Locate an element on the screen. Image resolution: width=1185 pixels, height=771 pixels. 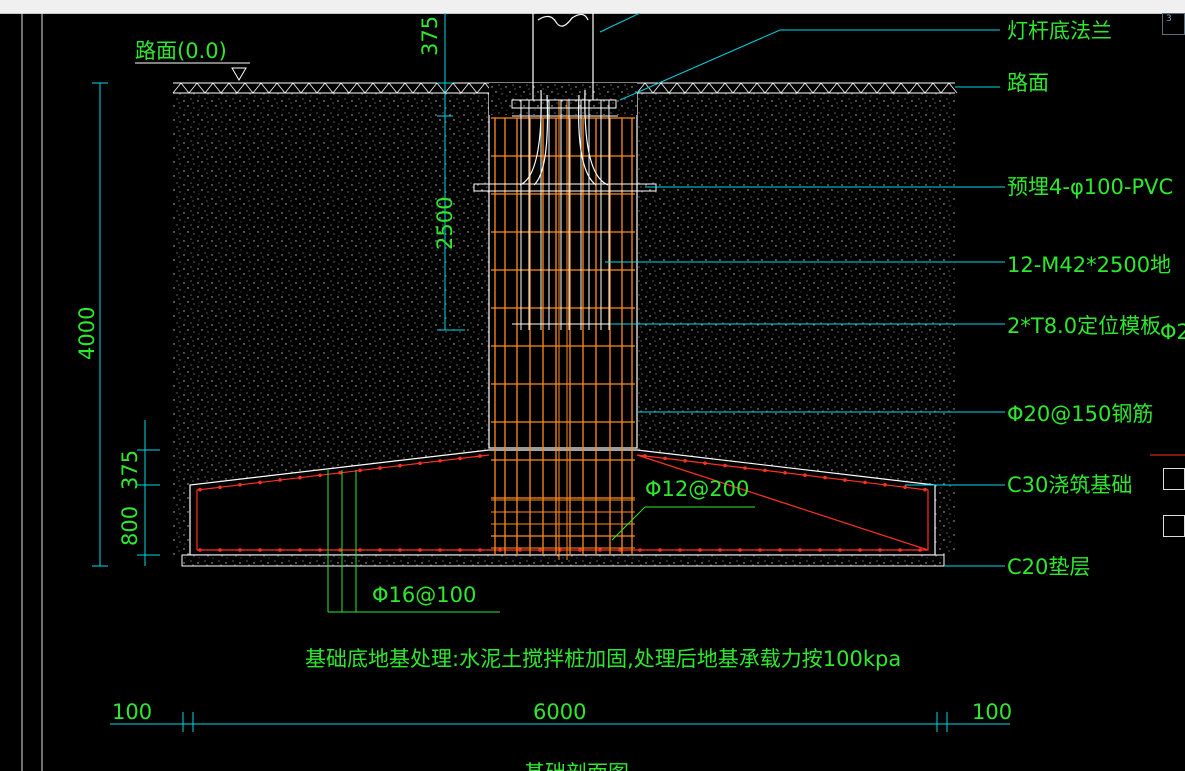
flange-label: 灯杆底法兰 is located at coordinates (1059, 31).